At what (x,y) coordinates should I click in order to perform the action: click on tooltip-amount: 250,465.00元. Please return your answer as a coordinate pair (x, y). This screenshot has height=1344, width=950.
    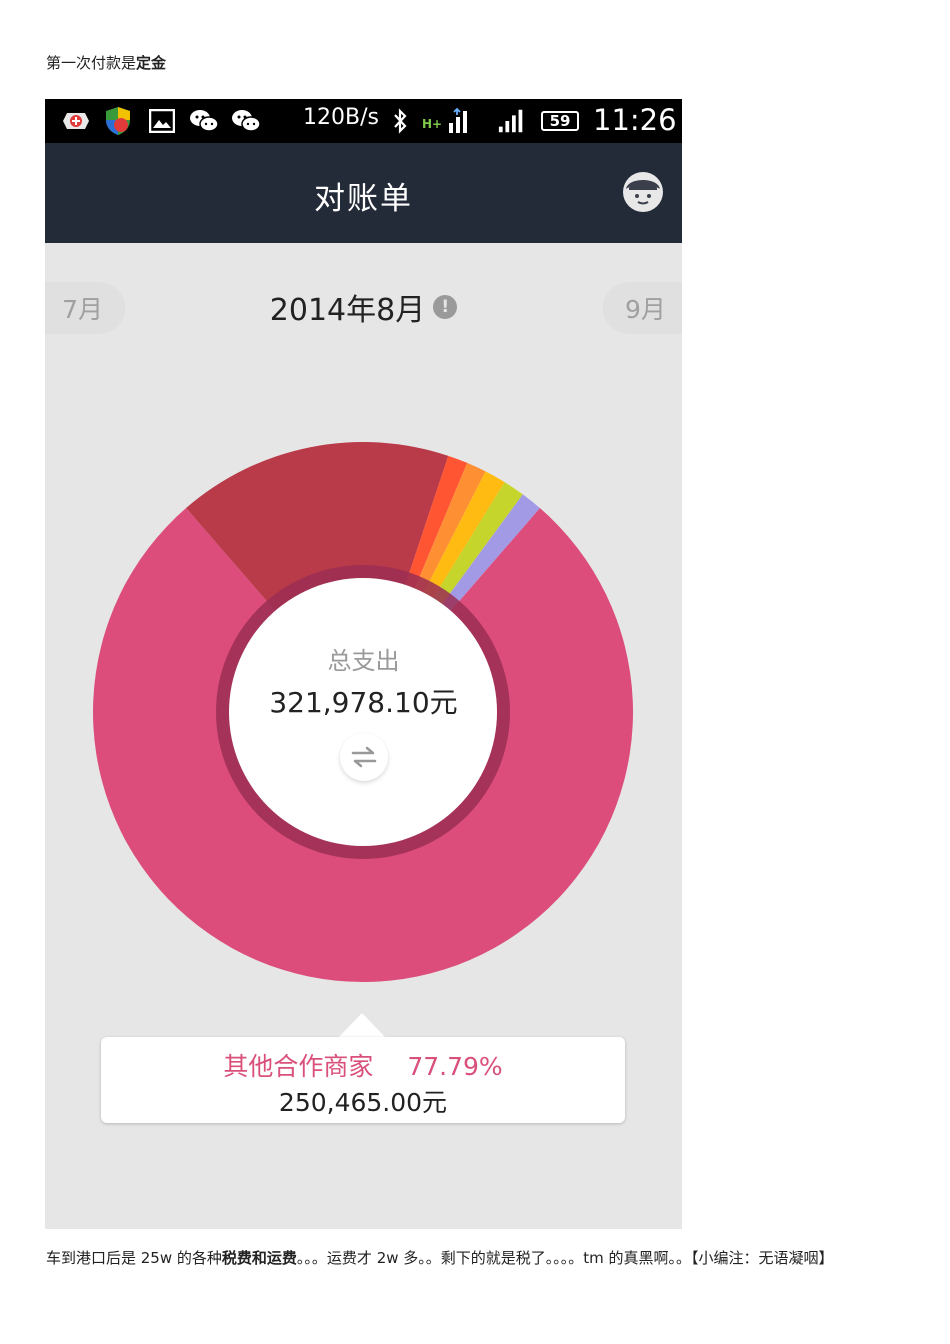
    Looking at the image, I should click on (363, 1102).